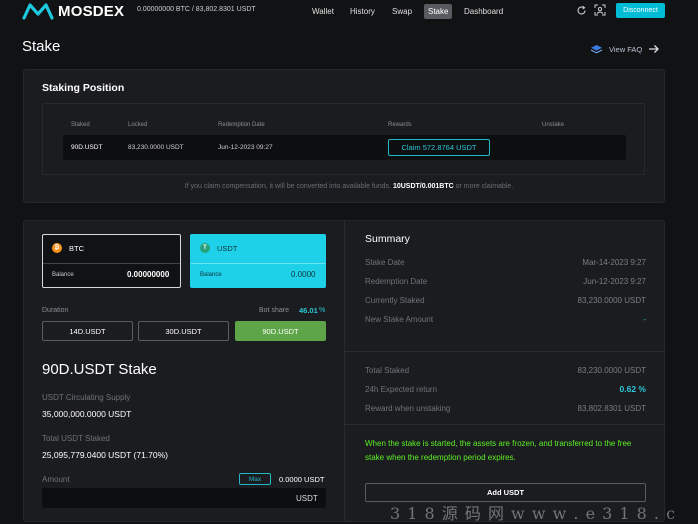 This screenshot has width=698, height=524. Describe the element at coordinates (80, 125) in the screenshot. I see `col-staked: Staked` at that location.